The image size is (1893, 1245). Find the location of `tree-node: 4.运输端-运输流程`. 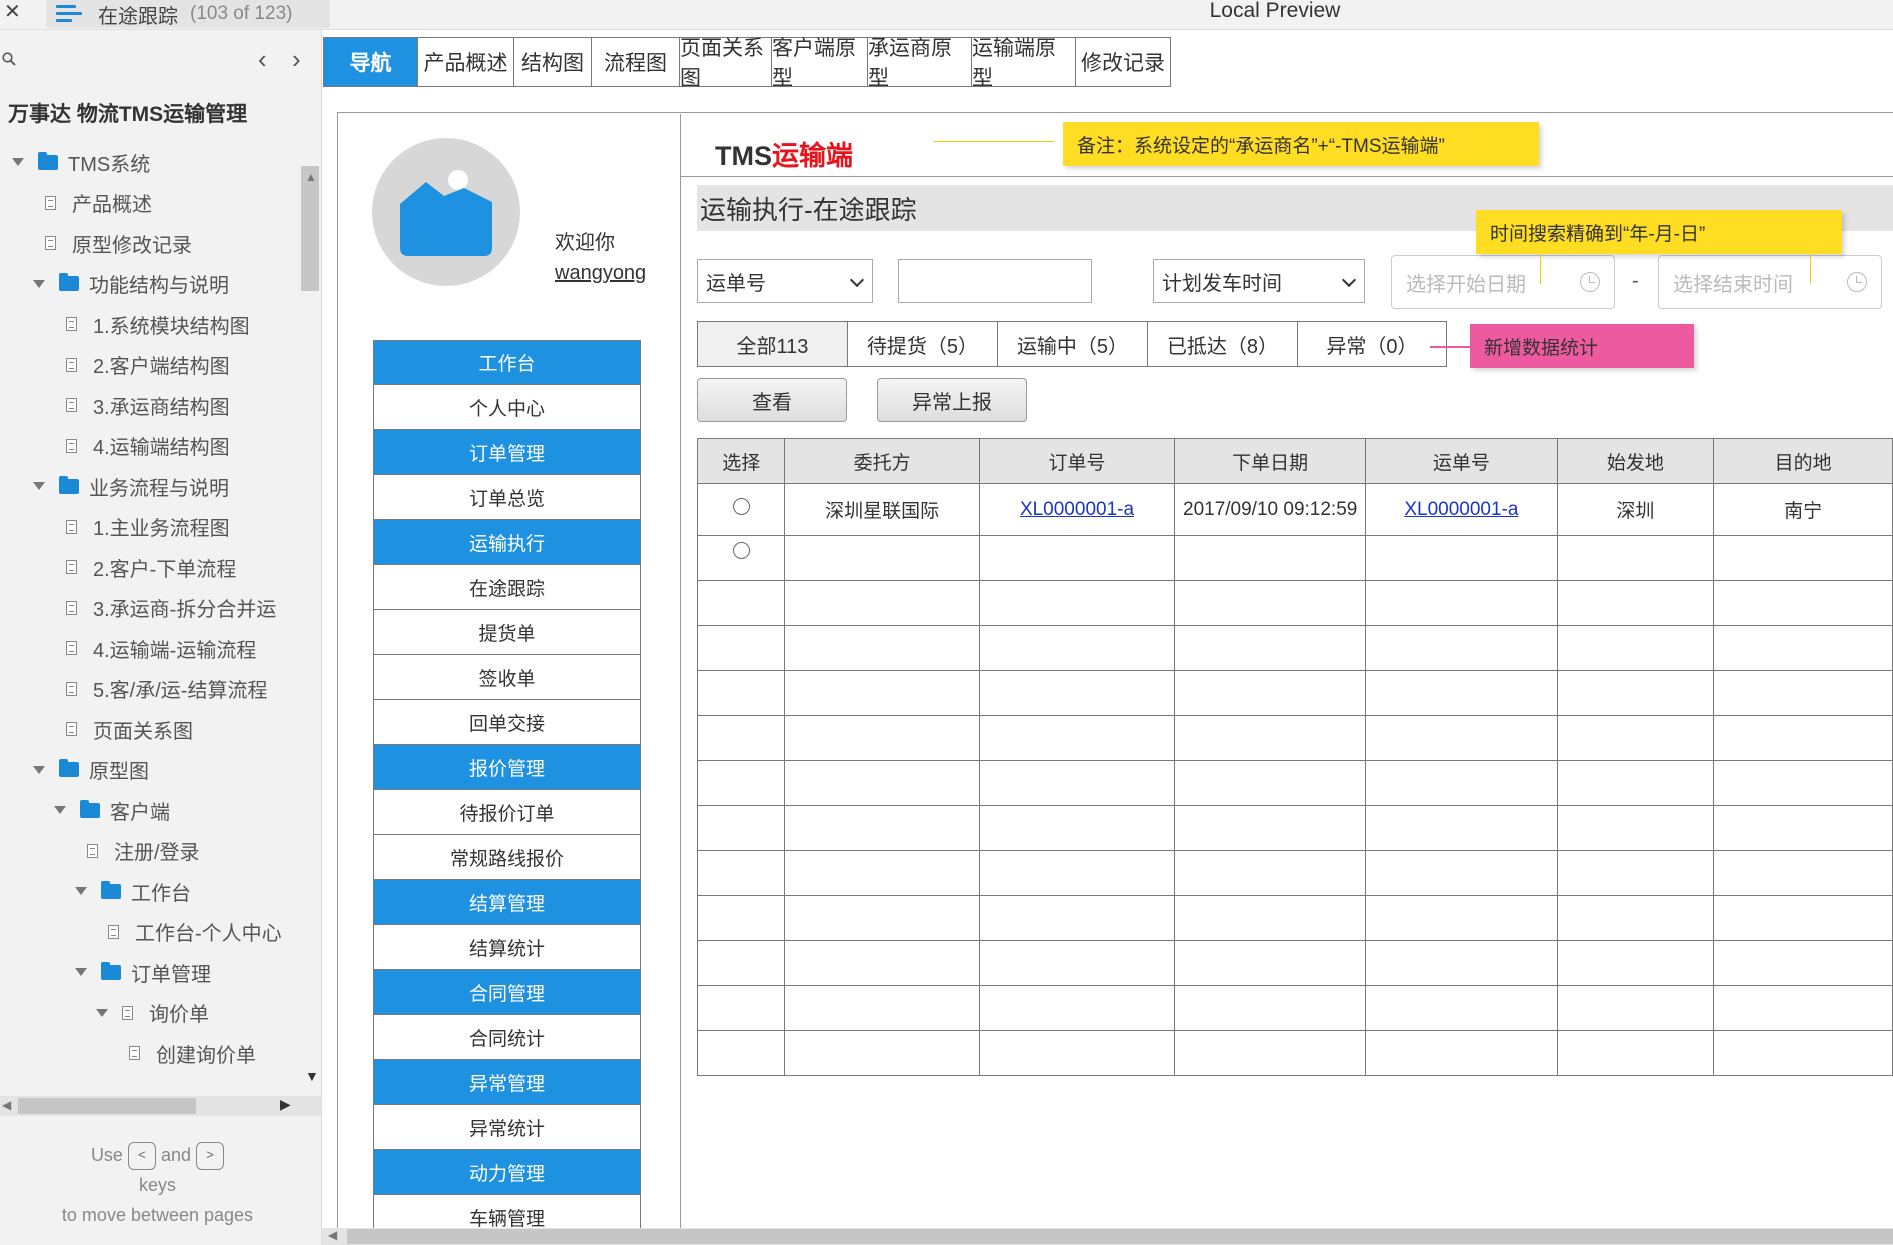

tree-node: 4.运输端-运输流程 is located at coordinates (150, 648).